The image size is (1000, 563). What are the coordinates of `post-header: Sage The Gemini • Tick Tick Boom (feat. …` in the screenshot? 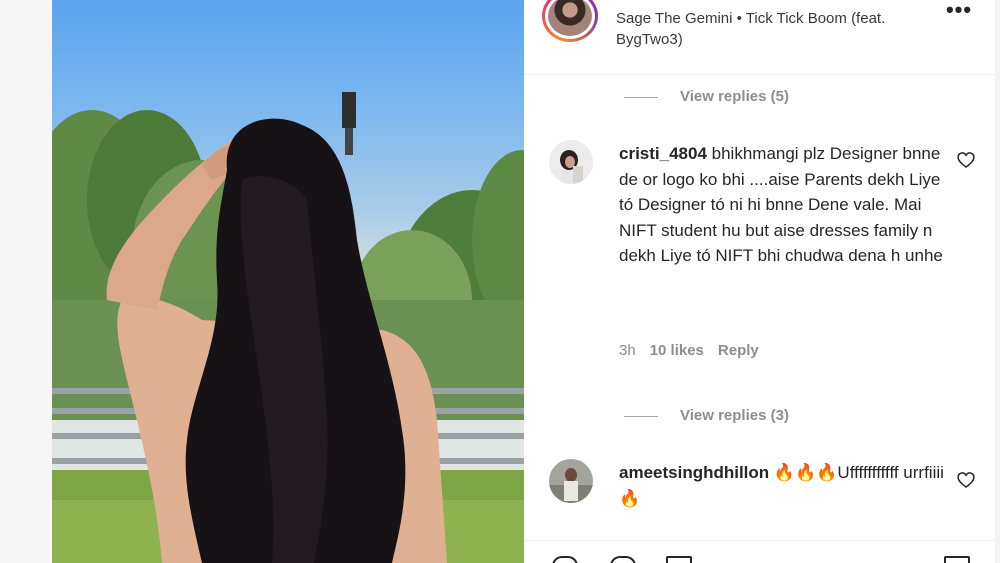 It's located at (759, 37).